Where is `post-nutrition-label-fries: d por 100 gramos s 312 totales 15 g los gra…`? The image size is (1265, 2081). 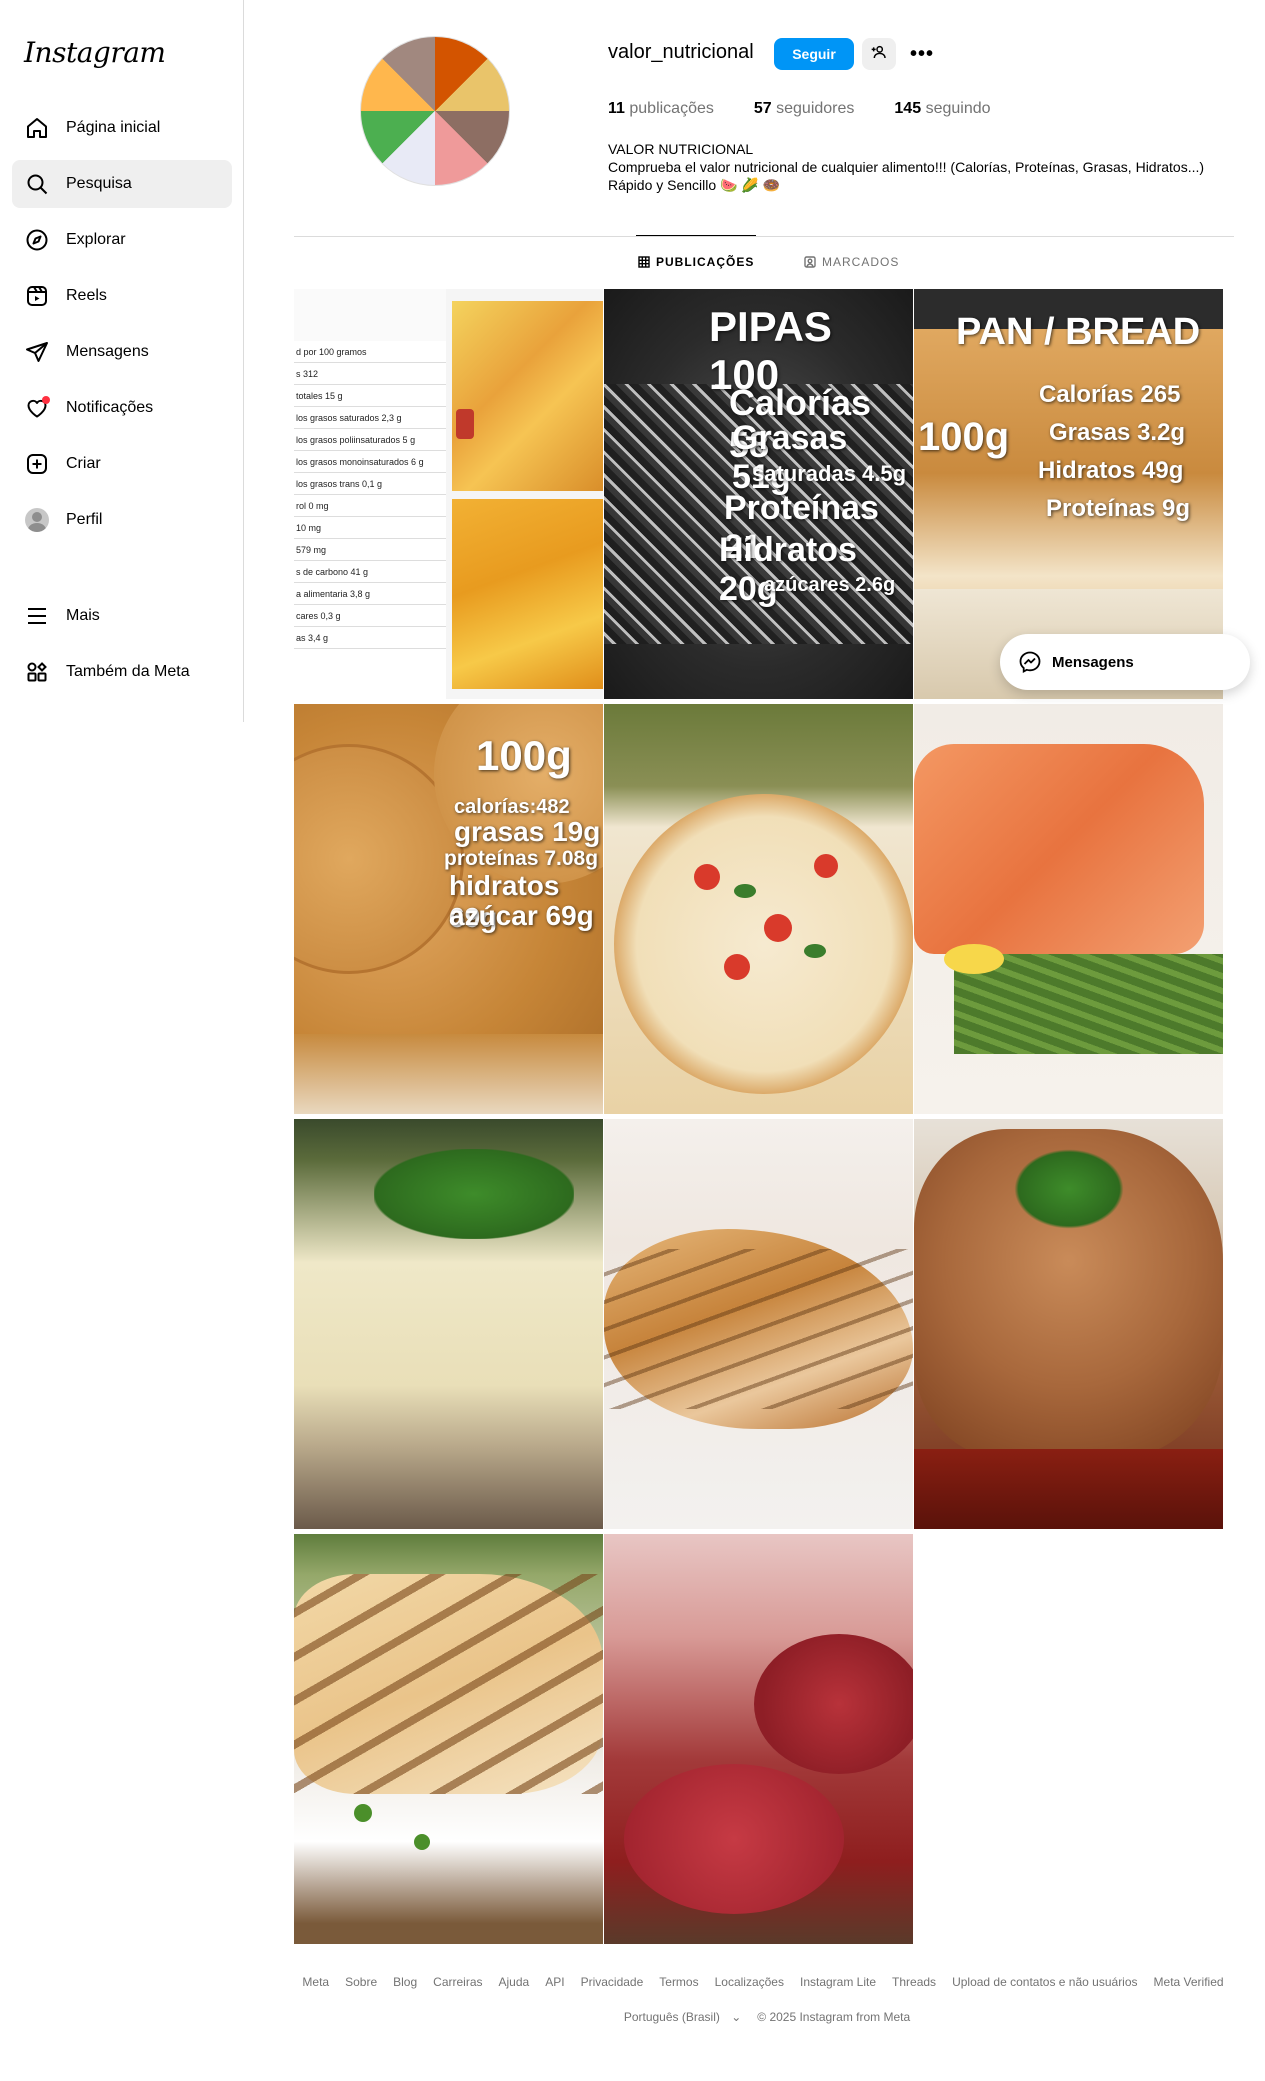
post-nutrition-label-fries: d por 100 gramos s 312 totales 15 g los gra… is located at coordinates (448, 494).